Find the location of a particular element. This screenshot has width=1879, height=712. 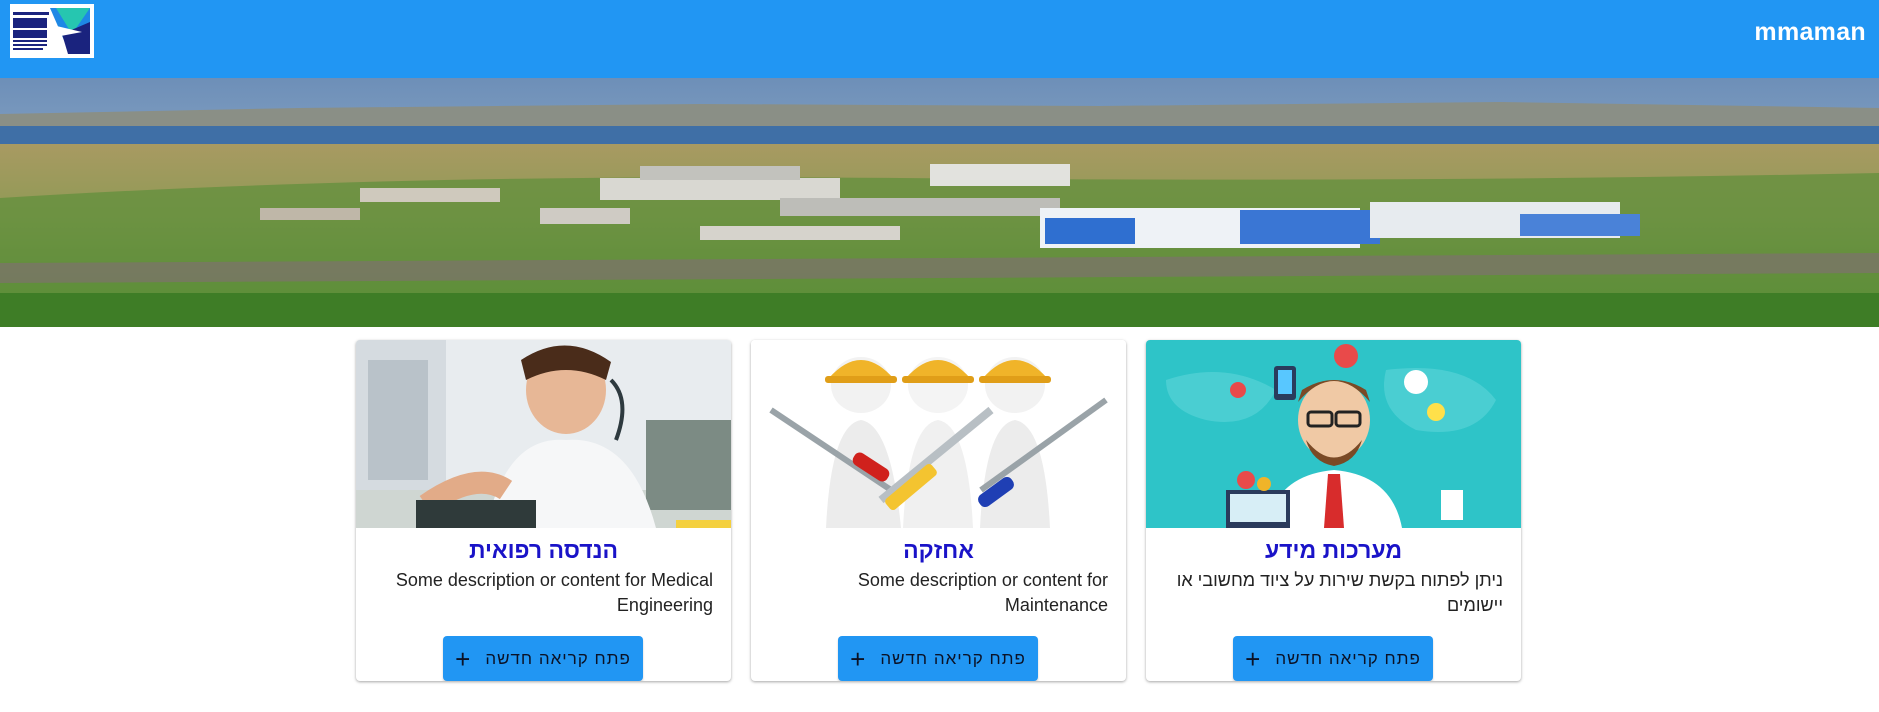

card-title: אחזקה is located at coordinates (938, 550).